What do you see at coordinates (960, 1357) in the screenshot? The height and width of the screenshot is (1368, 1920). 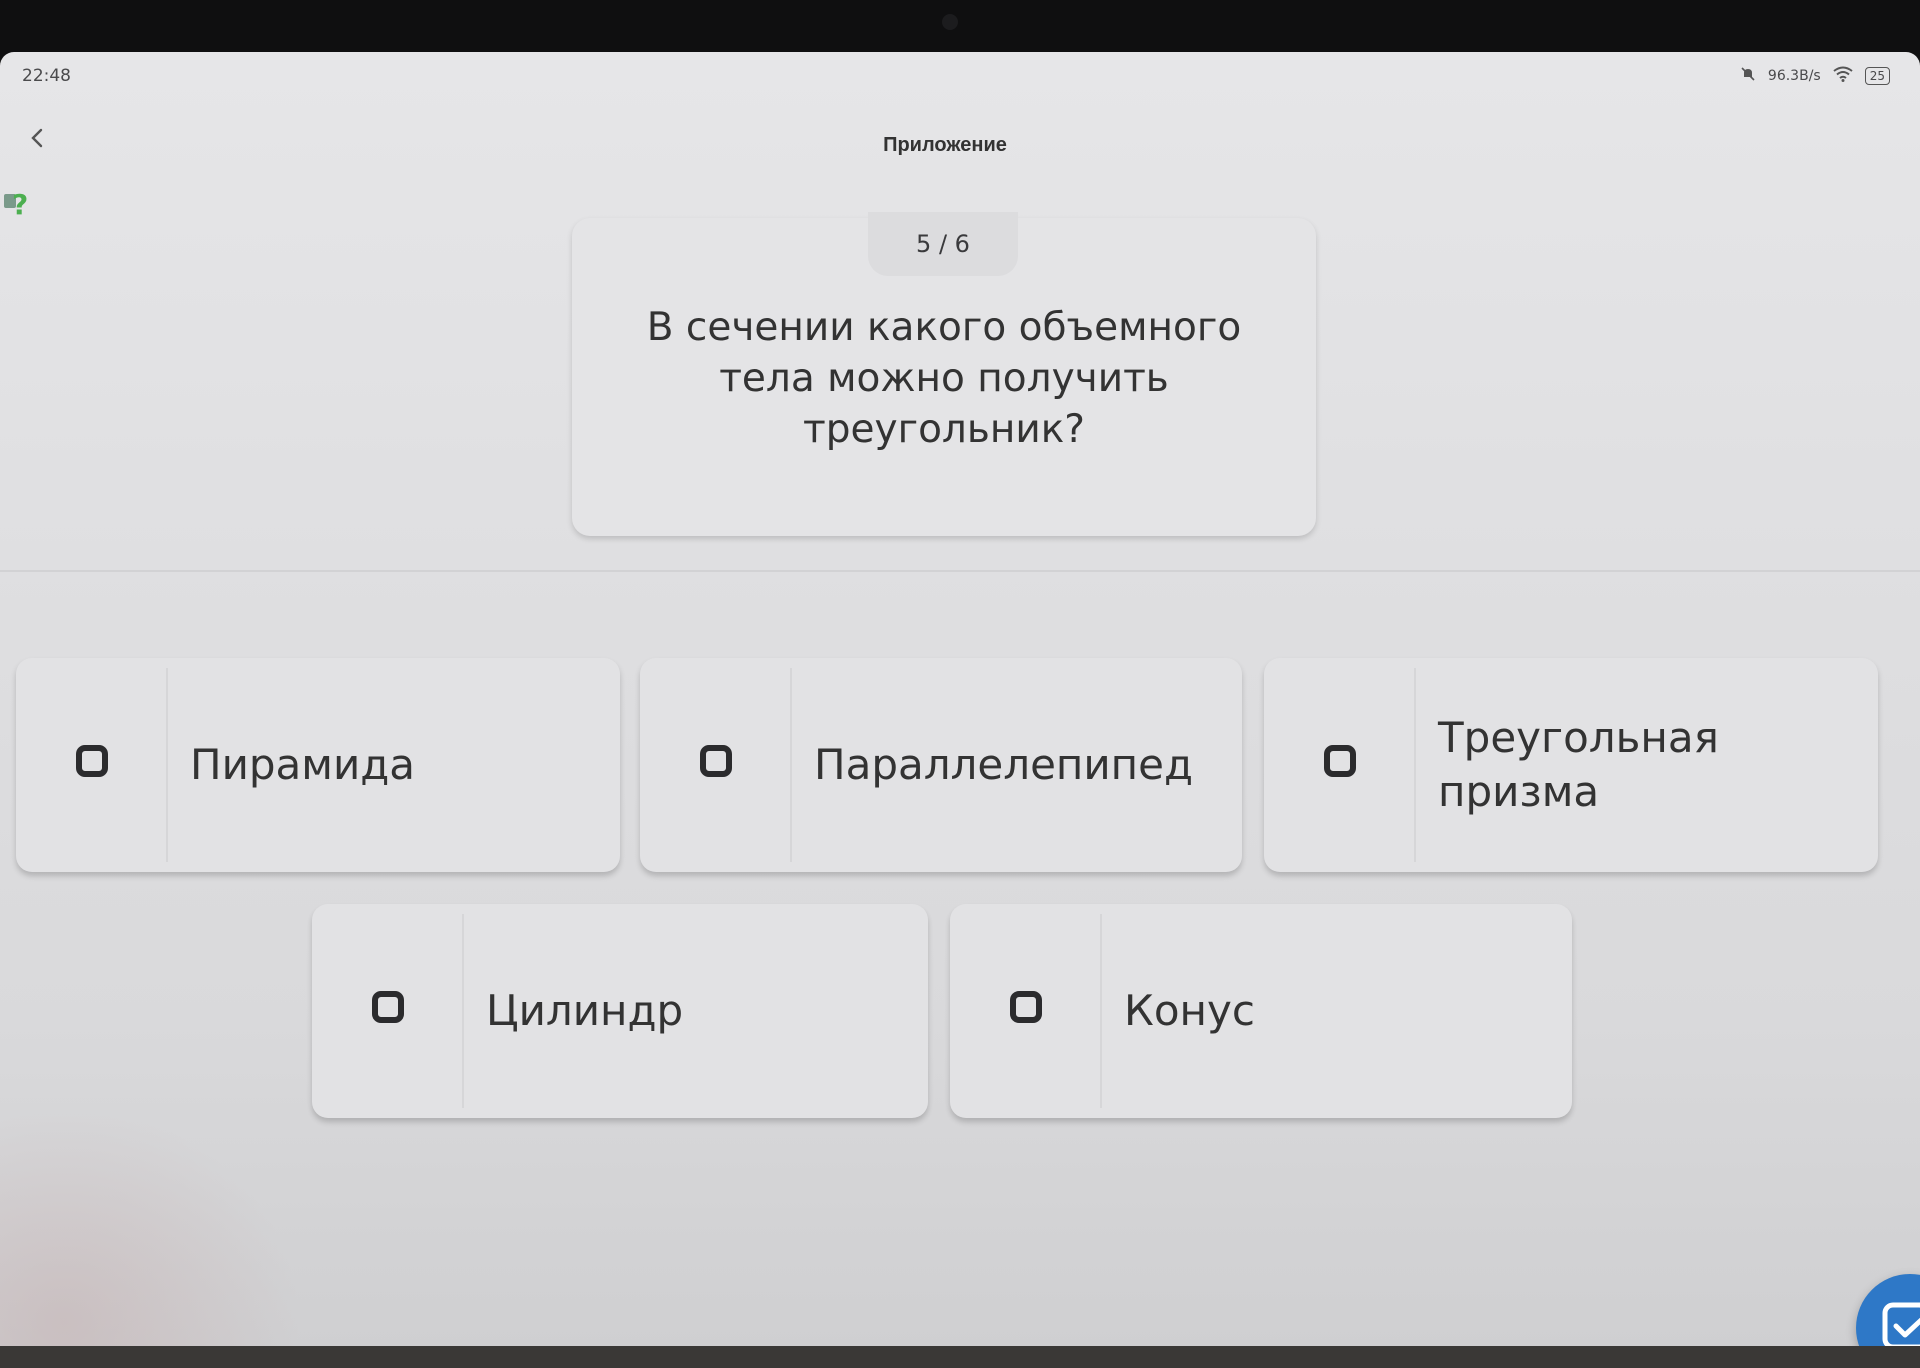 I see `device-bezel-bottom` at bounding box center [960, 1357].